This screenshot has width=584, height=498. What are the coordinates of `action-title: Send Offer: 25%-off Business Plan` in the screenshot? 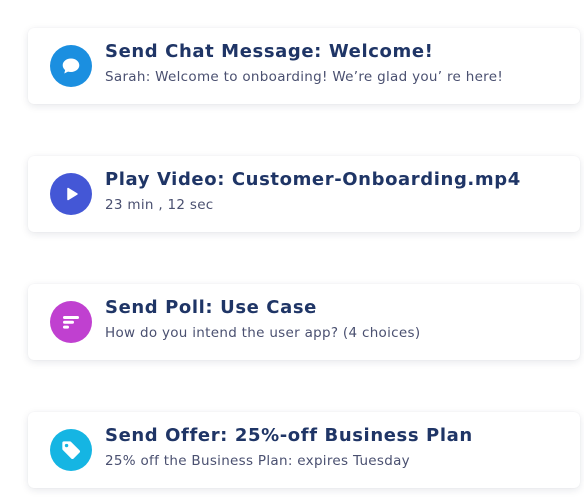 It's located at (289, 435).